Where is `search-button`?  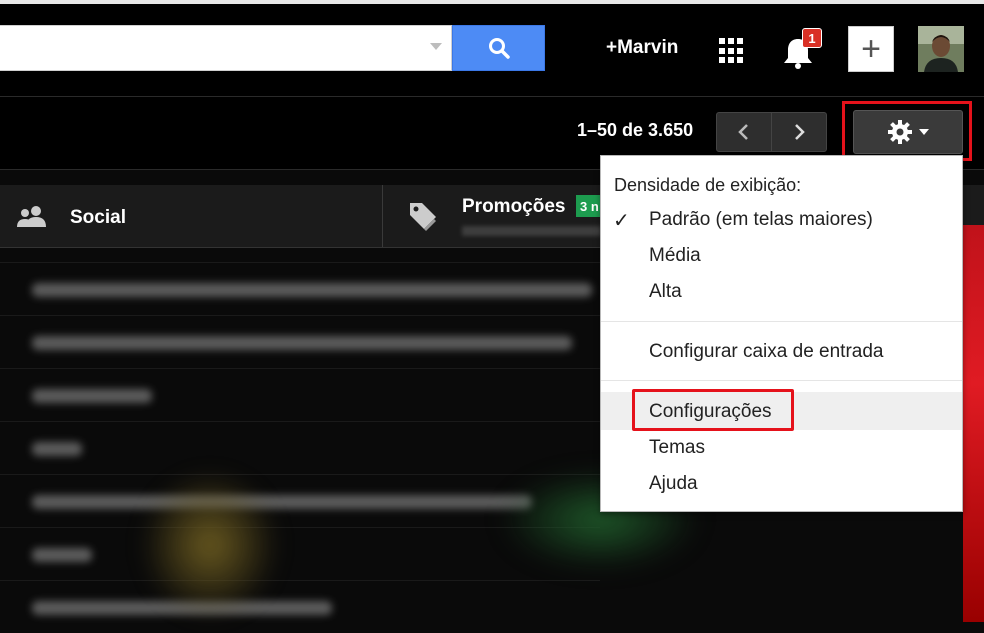
search-button is located at coordinates (498, 48).